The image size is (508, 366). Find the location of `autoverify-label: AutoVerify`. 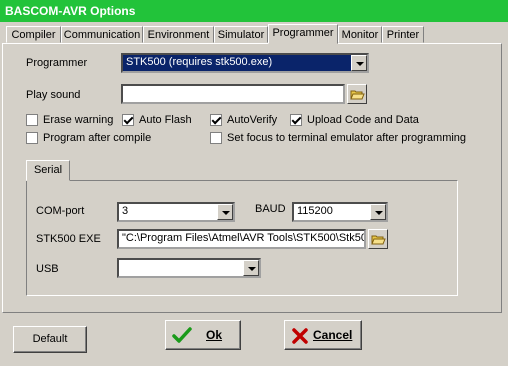

autoverify-label: AutoVerify is located at coordinates (252, 120).